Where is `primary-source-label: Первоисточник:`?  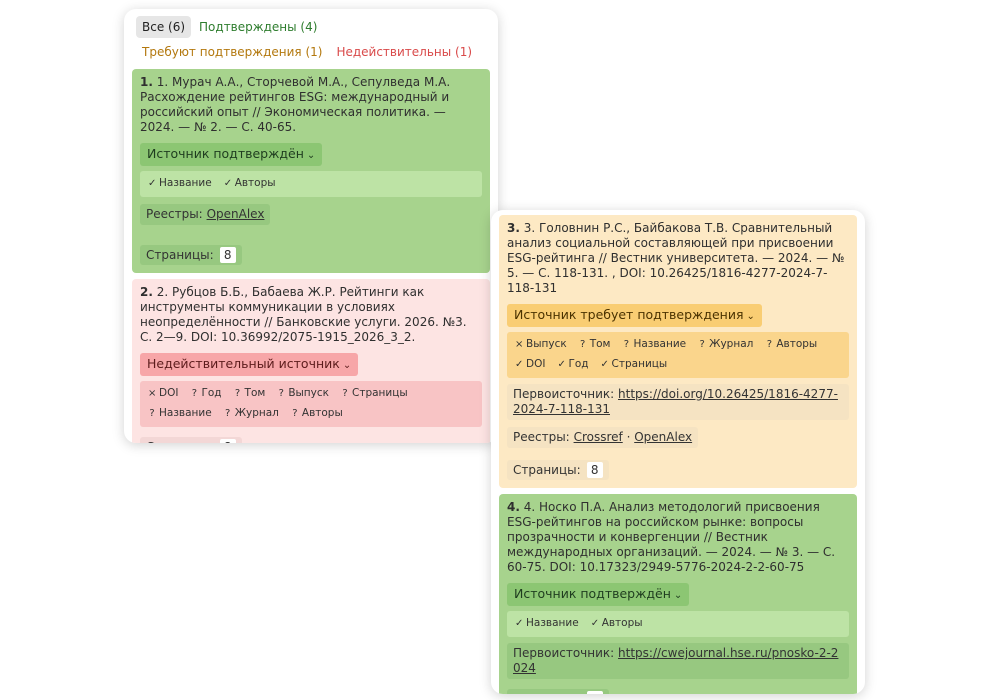 primary-source-label: Первоисточник: is located at coordinates (564, 394).